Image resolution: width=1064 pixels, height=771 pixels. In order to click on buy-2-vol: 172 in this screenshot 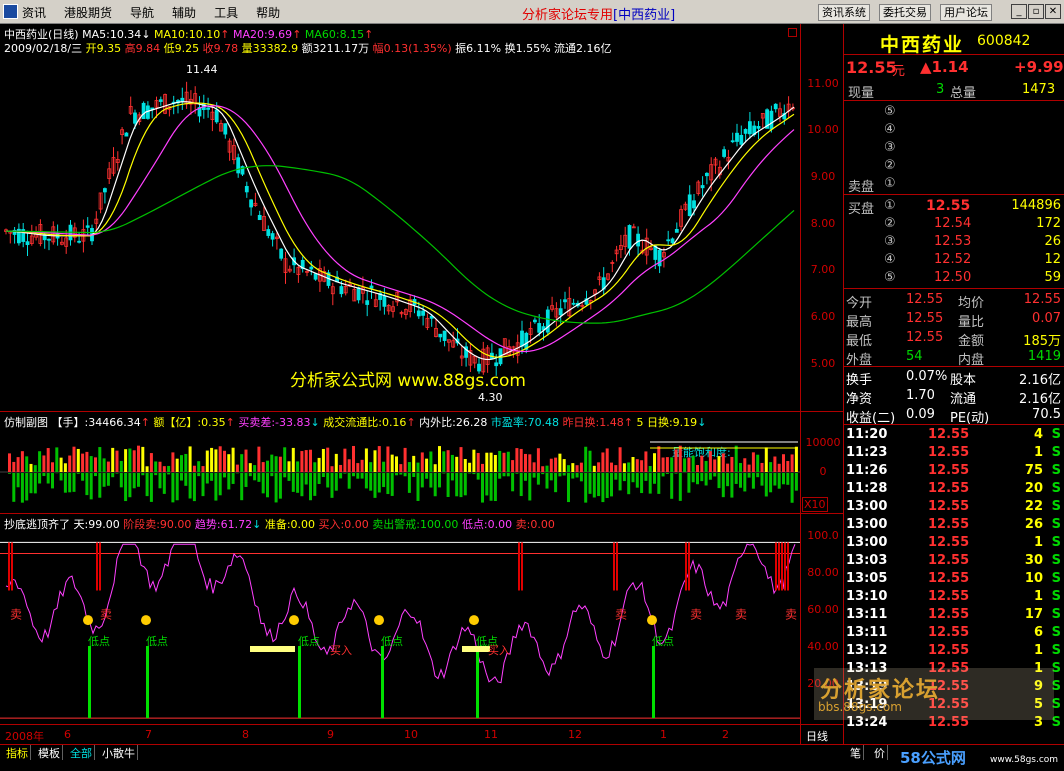, I will do `click(1048, 223)`.